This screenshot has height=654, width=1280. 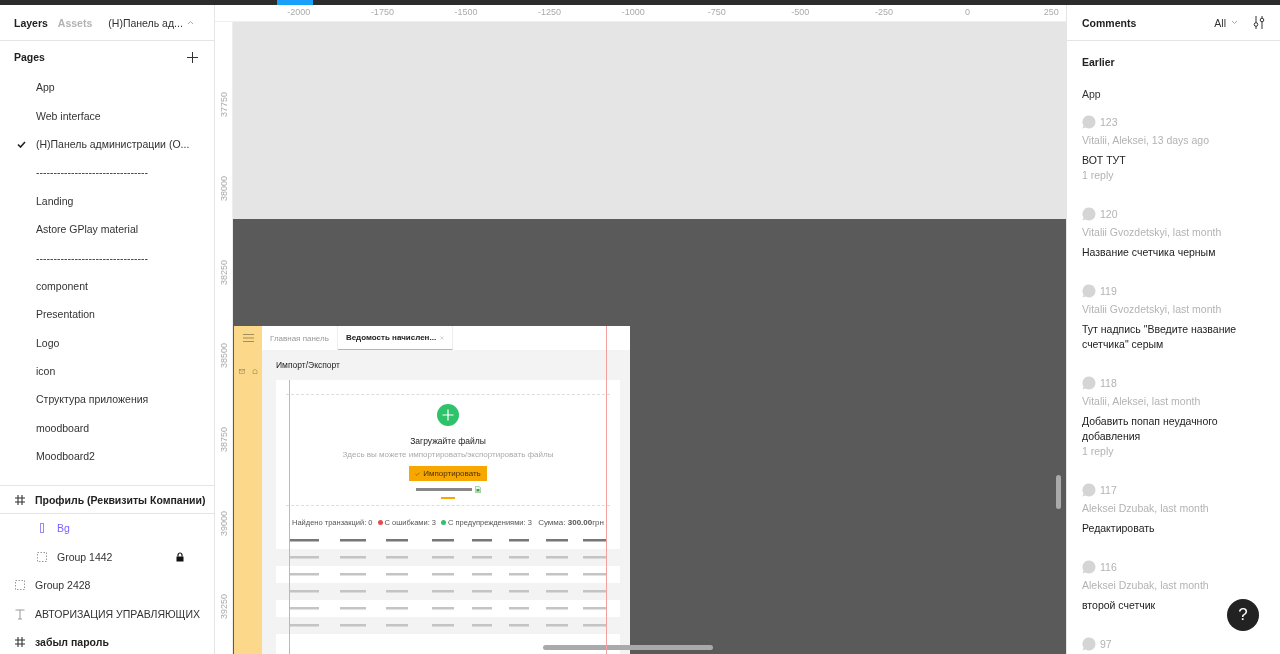 What do you see at coordinates (550, 12) in the screenshot?
I see `ruler-label: -1250` at bounding box center [550, 12].